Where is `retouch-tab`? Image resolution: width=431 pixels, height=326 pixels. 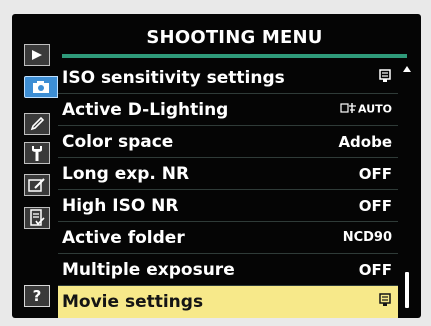 retouch-tab is located at coordinates (37, 185).